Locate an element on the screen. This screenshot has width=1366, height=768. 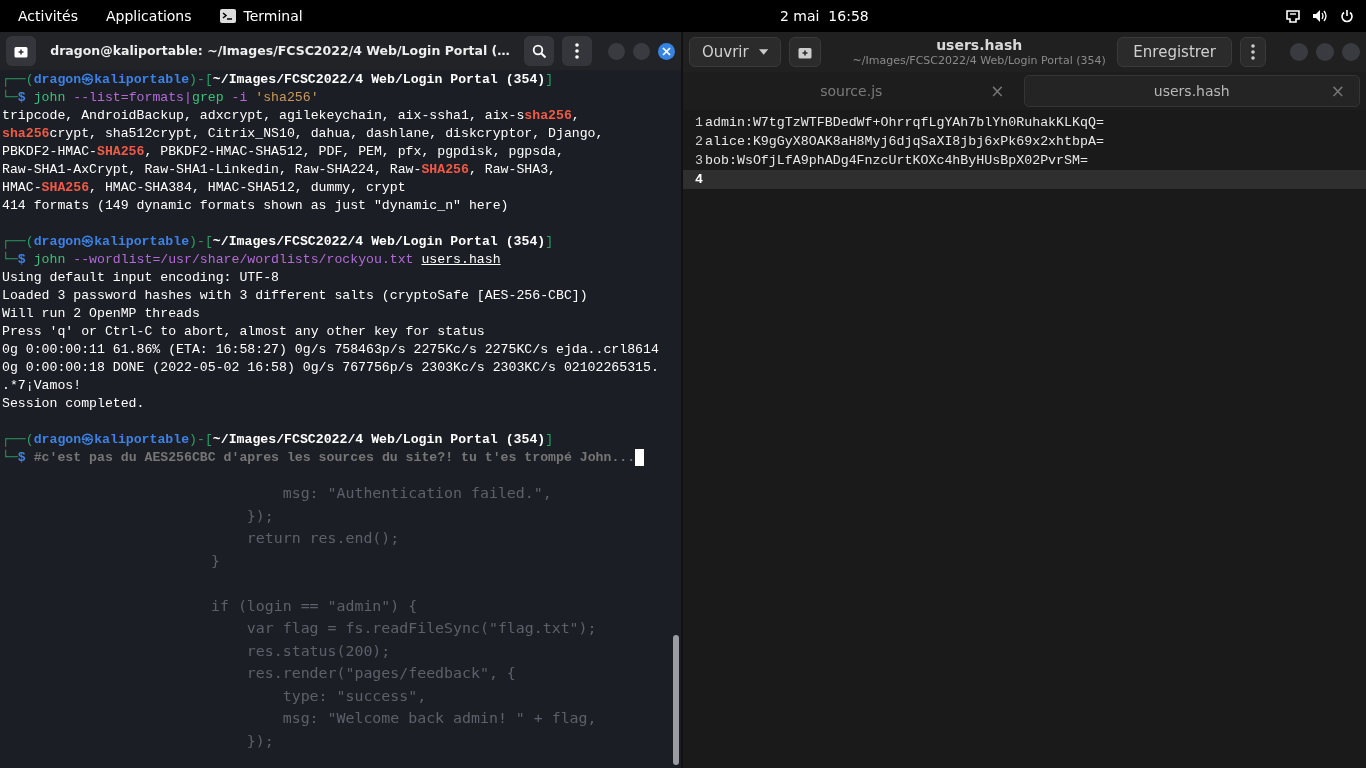
caret-icon is located at coordinates (763, 52).